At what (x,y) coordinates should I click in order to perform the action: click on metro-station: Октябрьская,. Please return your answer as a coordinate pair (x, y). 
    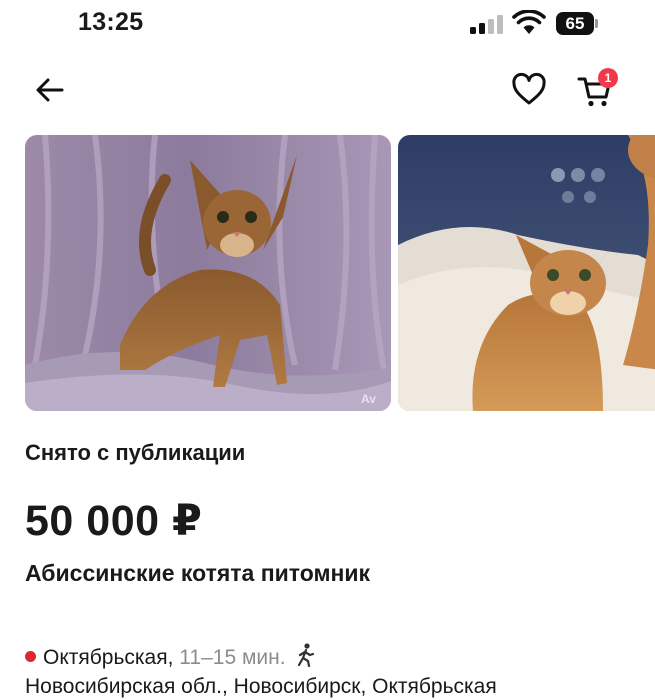
    Looking at the image, I should click on (108, 657).